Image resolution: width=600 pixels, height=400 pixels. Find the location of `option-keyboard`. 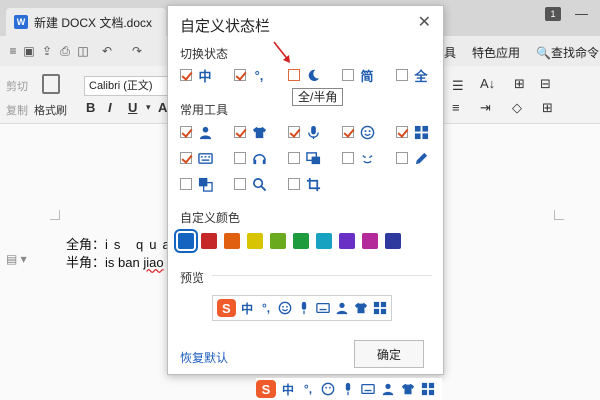

option-keyboard is located at coordinates (196, 158).